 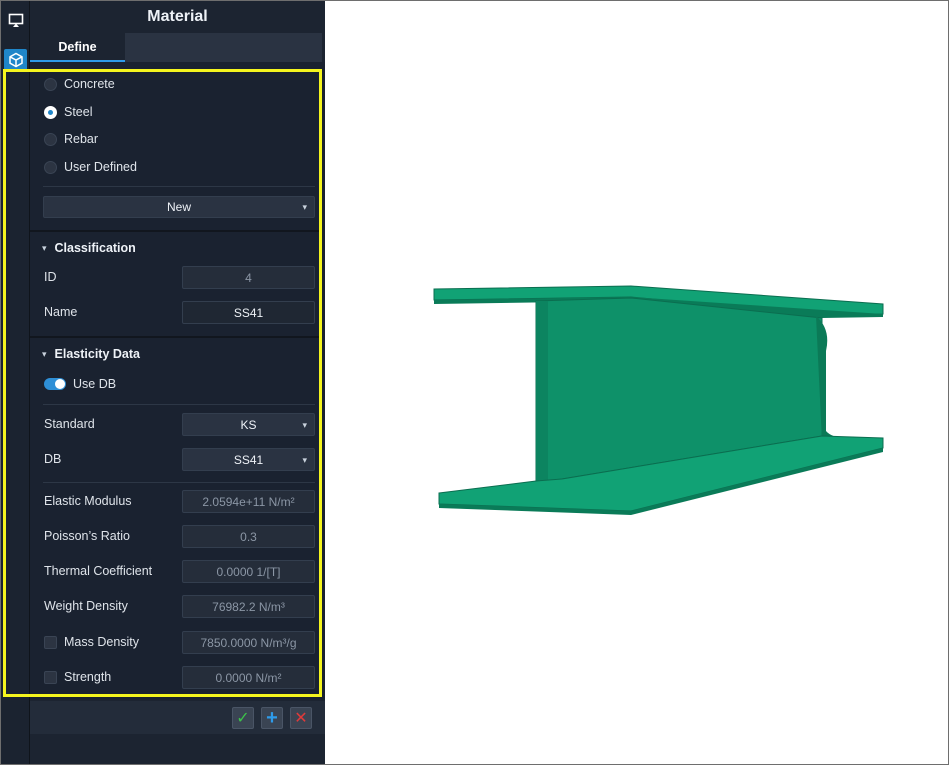 What do you see at coordinates (50, 677) in the screenshot?
I see `strength-checkbox` at bounding box center [50, 677].